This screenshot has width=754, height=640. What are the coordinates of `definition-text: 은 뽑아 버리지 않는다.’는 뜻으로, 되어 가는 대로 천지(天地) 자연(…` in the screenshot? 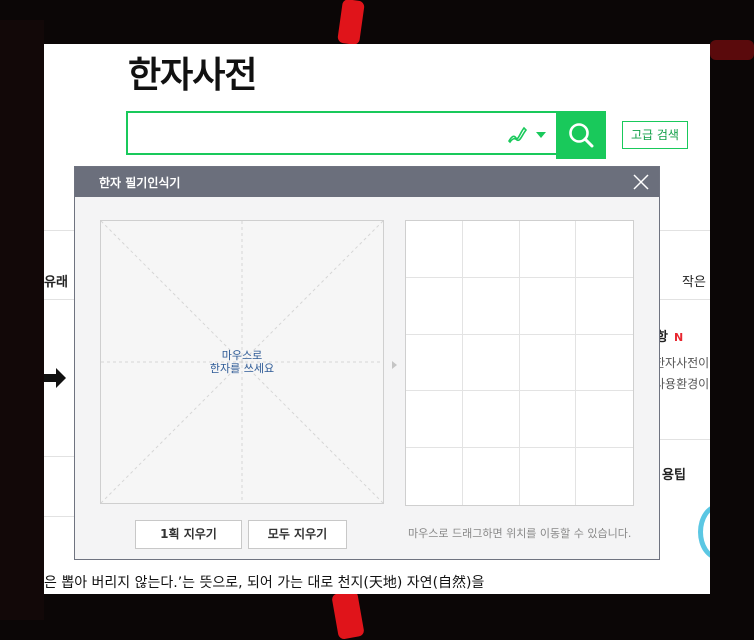 It's located at (264, 583).